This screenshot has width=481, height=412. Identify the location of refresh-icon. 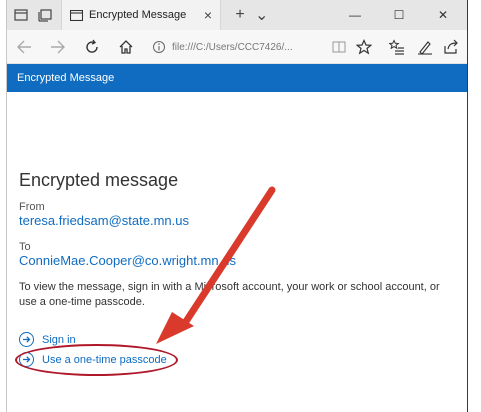
(92, 46).